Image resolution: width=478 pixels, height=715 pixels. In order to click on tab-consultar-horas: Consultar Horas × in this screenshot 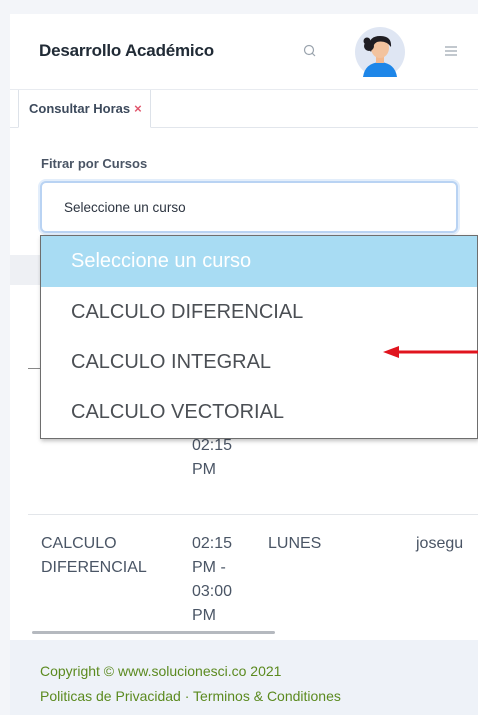, I will do `click(84, 109)`.